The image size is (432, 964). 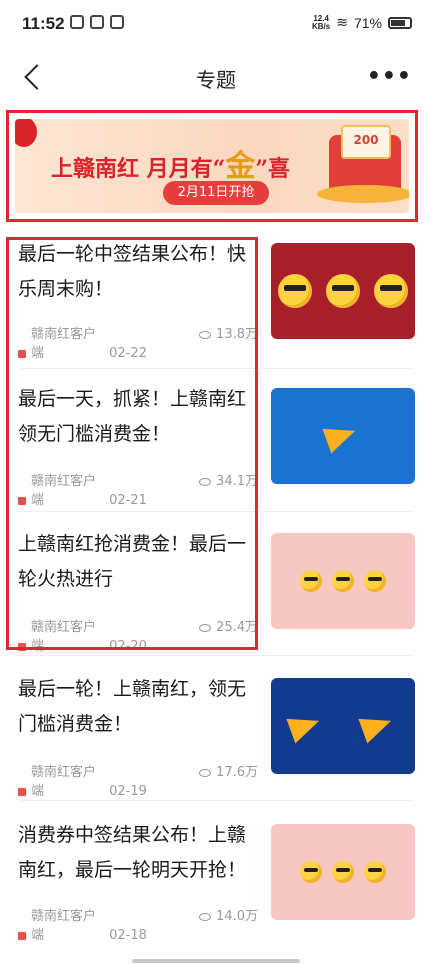 I want to click on banner-start-button: 2月11日开抢, so click(x=216, y=193).